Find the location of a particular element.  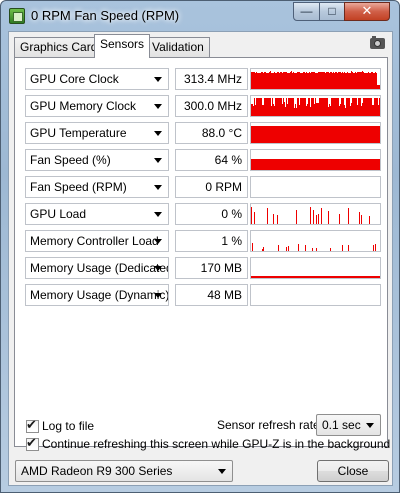

tab-graphics-card: Graphics Card is located at coordinates (59, 47).